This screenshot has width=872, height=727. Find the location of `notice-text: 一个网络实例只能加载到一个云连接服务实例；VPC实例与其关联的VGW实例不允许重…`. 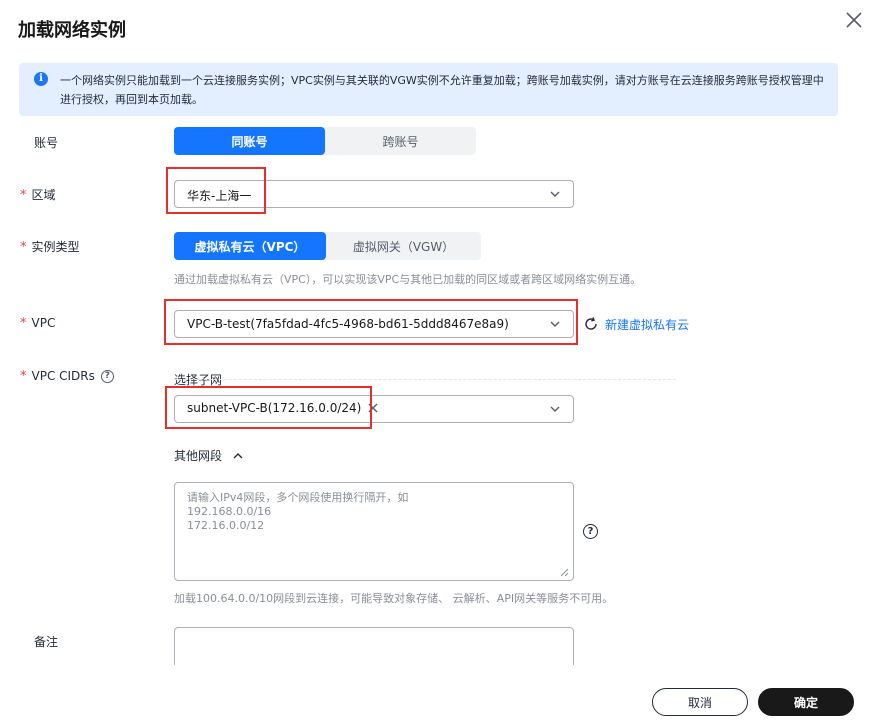

notice-text: 一个网络实例只能加载到一个云连接服务实例；VPC实例与其关联的VGW实例不允许重… is located at coordinates (442, 90).